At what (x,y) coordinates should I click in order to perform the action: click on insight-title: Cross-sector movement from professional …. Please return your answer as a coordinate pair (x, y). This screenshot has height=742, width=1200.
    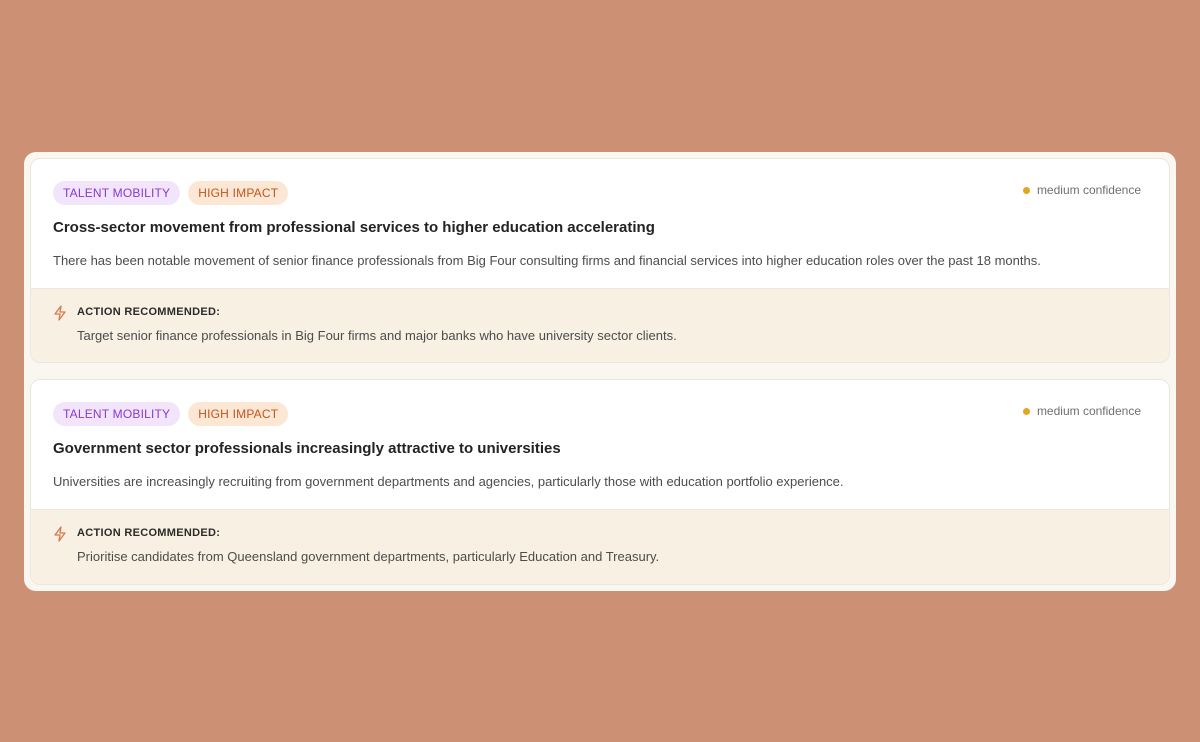
    Looking at the image, I should click on (354, 227).